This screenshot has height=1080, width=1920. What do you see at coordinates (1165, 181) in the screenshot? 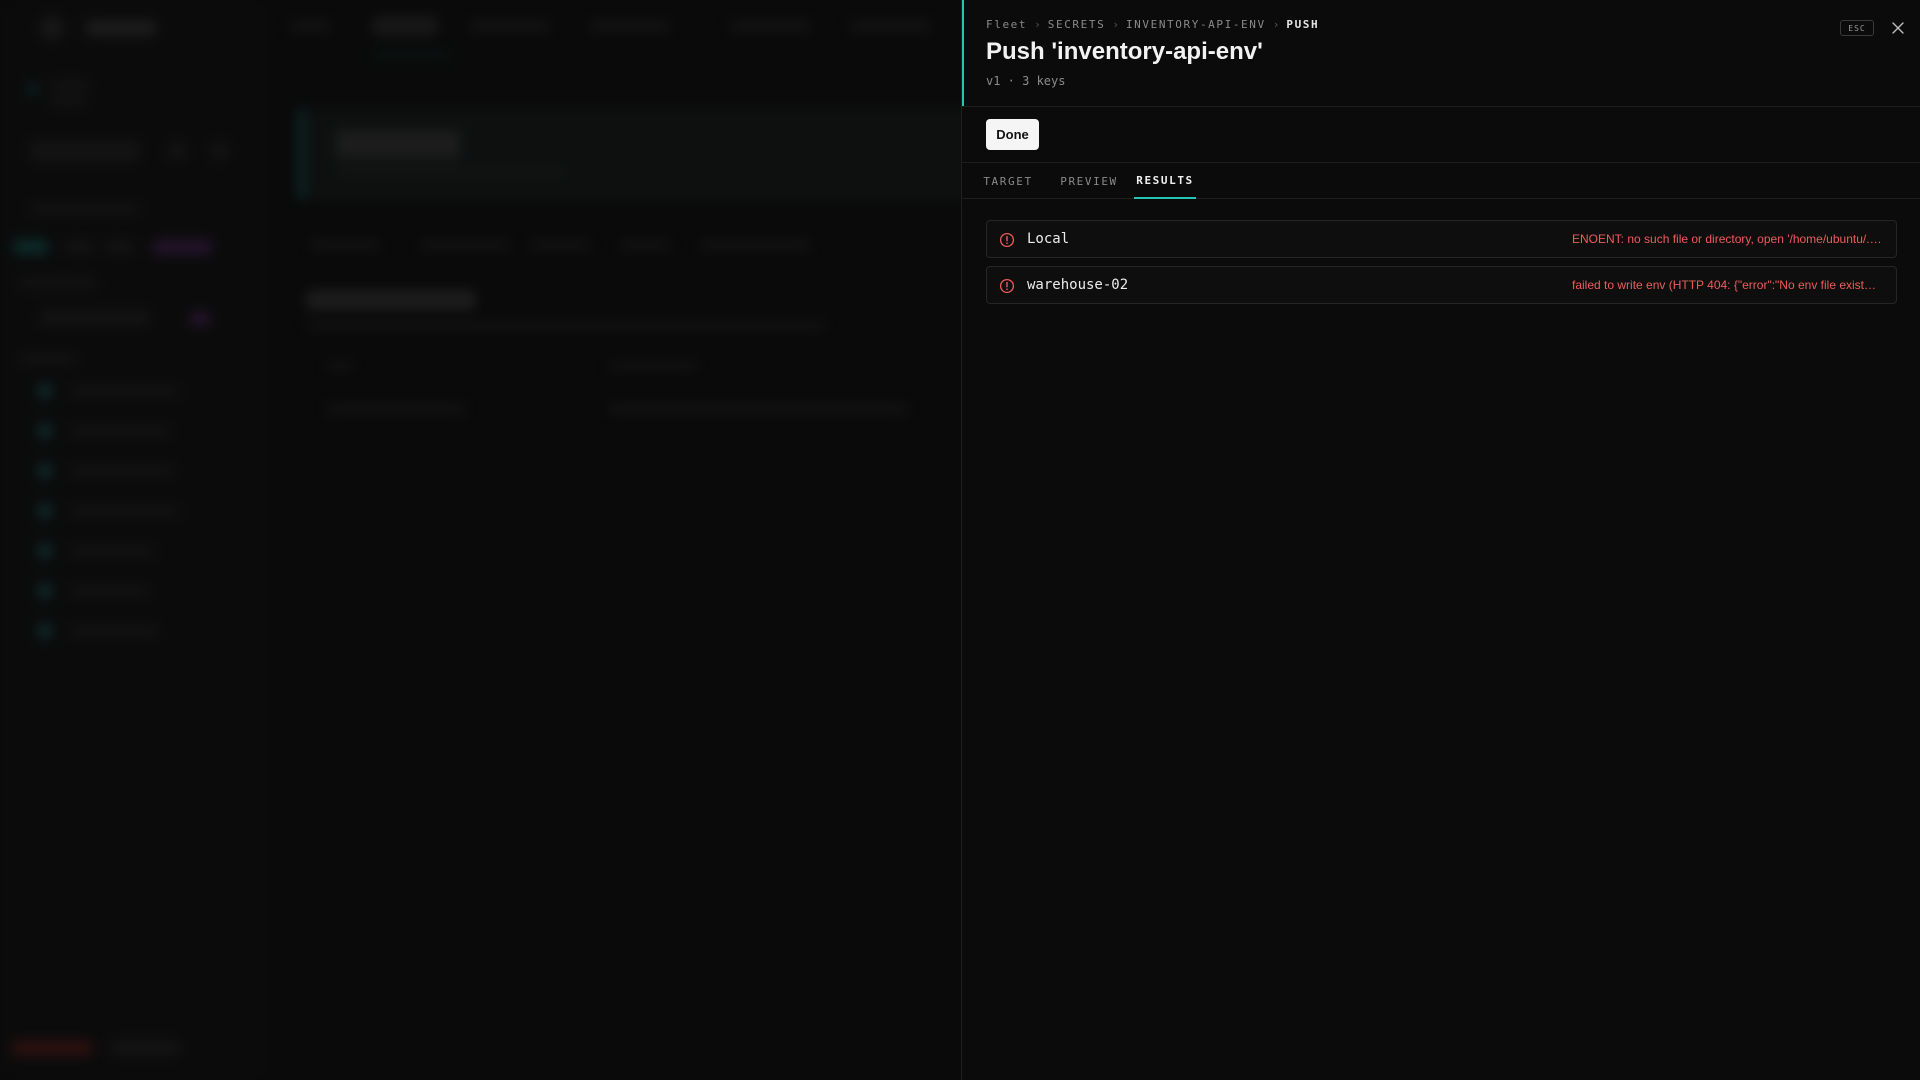
I see `tab-results: RESULTS` at bounding box center [1165, 181].